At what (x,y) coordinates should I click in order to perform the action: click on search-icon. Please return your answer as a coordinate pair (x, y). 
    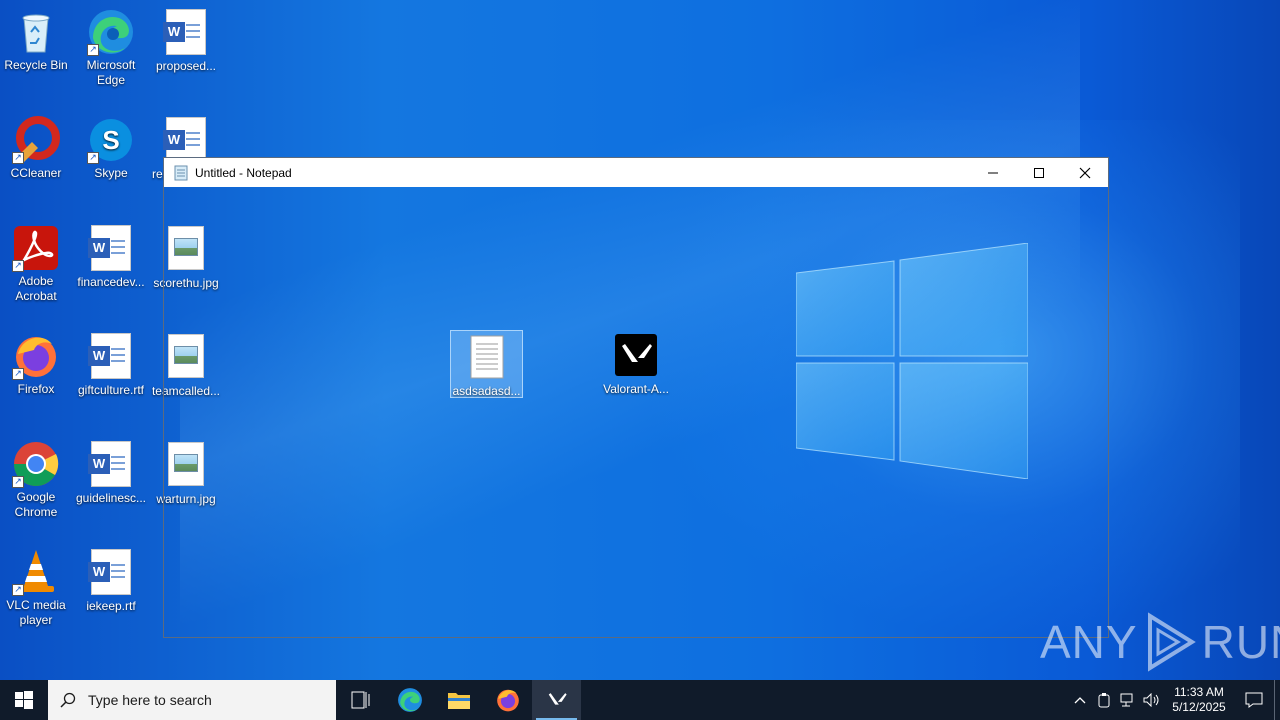
    Looking at the image, I should click on (68, 700).